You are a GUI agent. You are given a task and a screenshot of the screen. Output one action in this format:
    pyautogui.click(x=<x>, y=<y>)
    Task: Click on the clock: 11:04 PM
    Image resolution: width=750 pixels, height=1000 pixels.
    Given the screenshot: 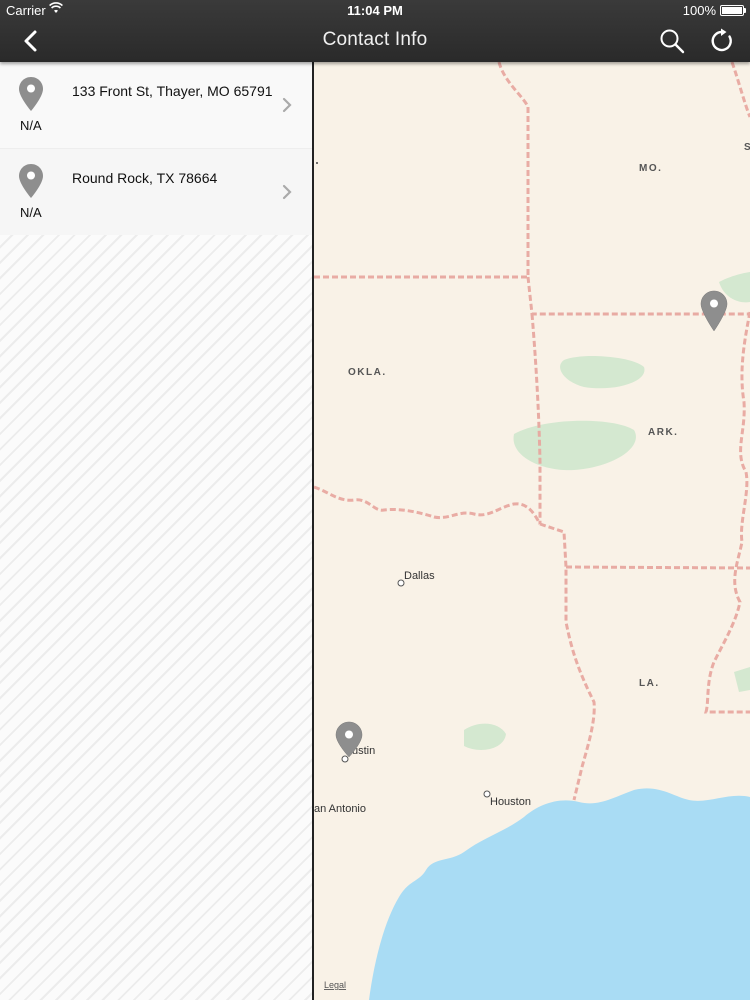 What is the action you would take?
    pyautogui.click(x=375, y=10)
    